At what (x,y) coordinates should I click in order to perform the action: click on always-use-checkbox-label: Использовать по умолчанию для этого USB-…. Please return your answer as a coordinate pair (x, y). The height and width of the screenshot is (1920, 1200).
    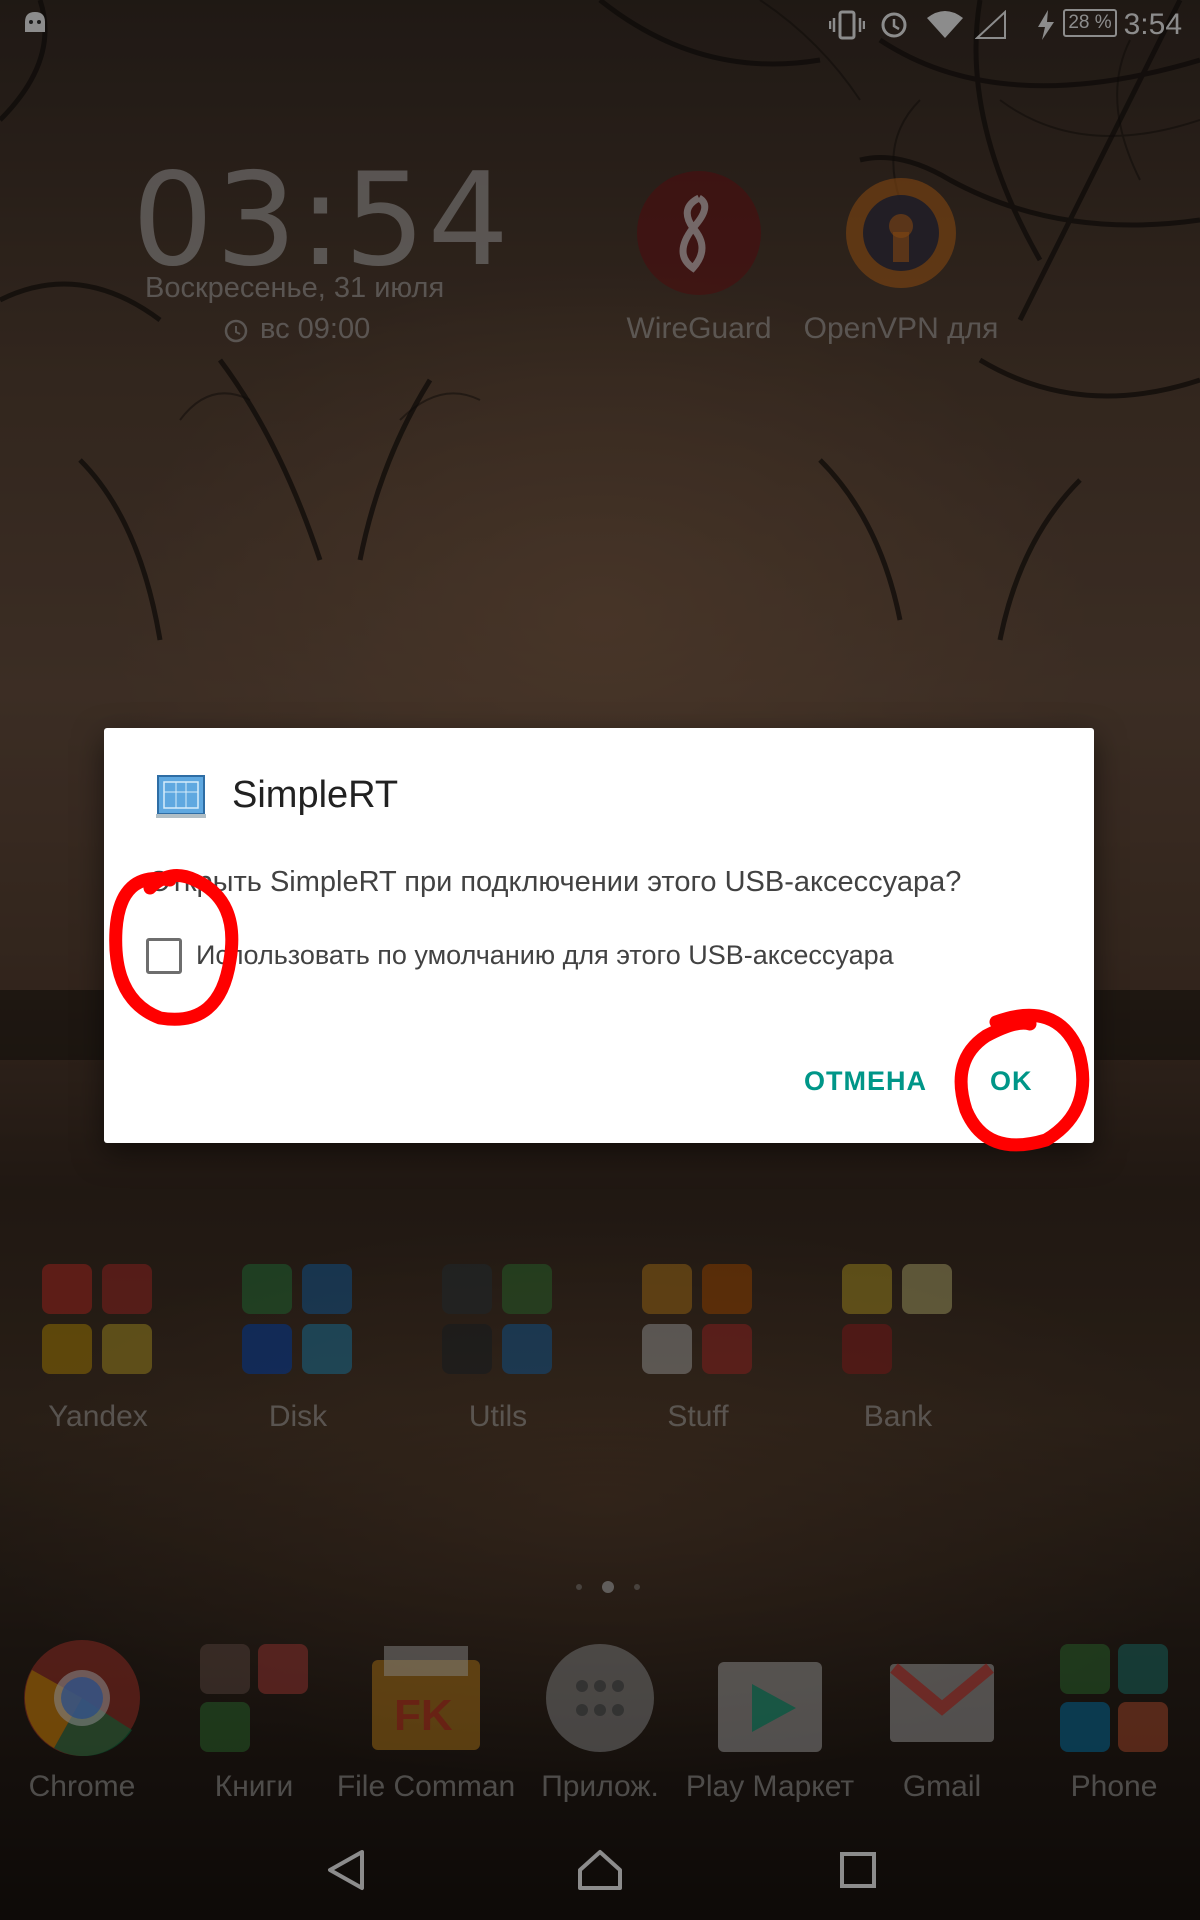
    Looking at the image, I should click on (545, 955).